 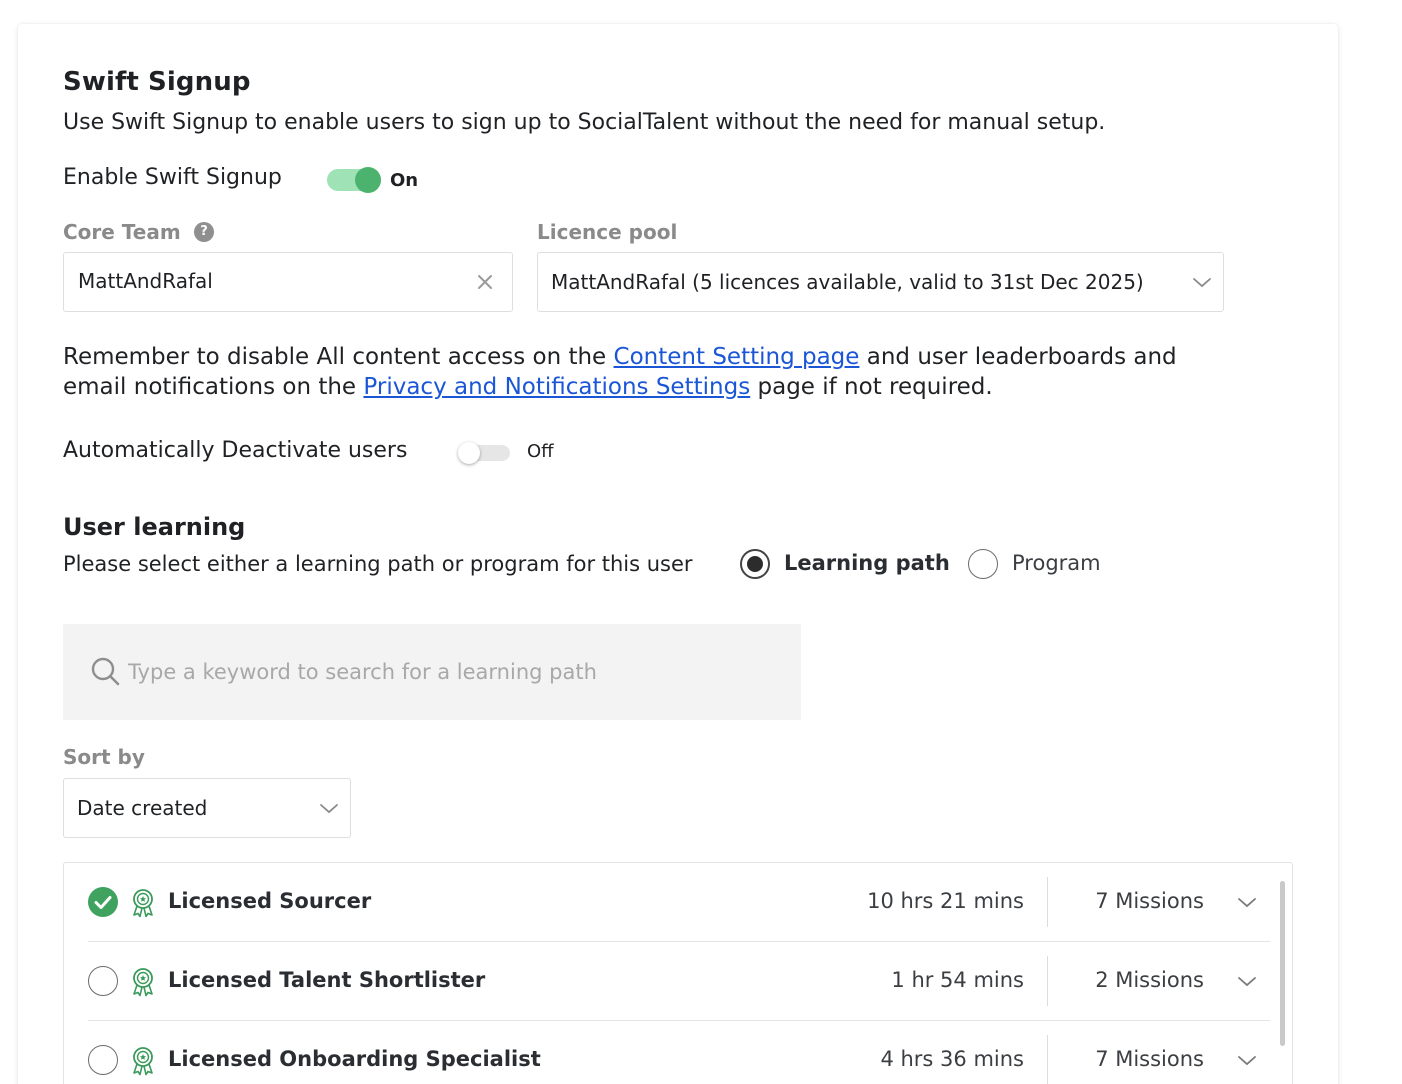 I want to click on sort-by-value: Date created, so click(x=142, y=808).